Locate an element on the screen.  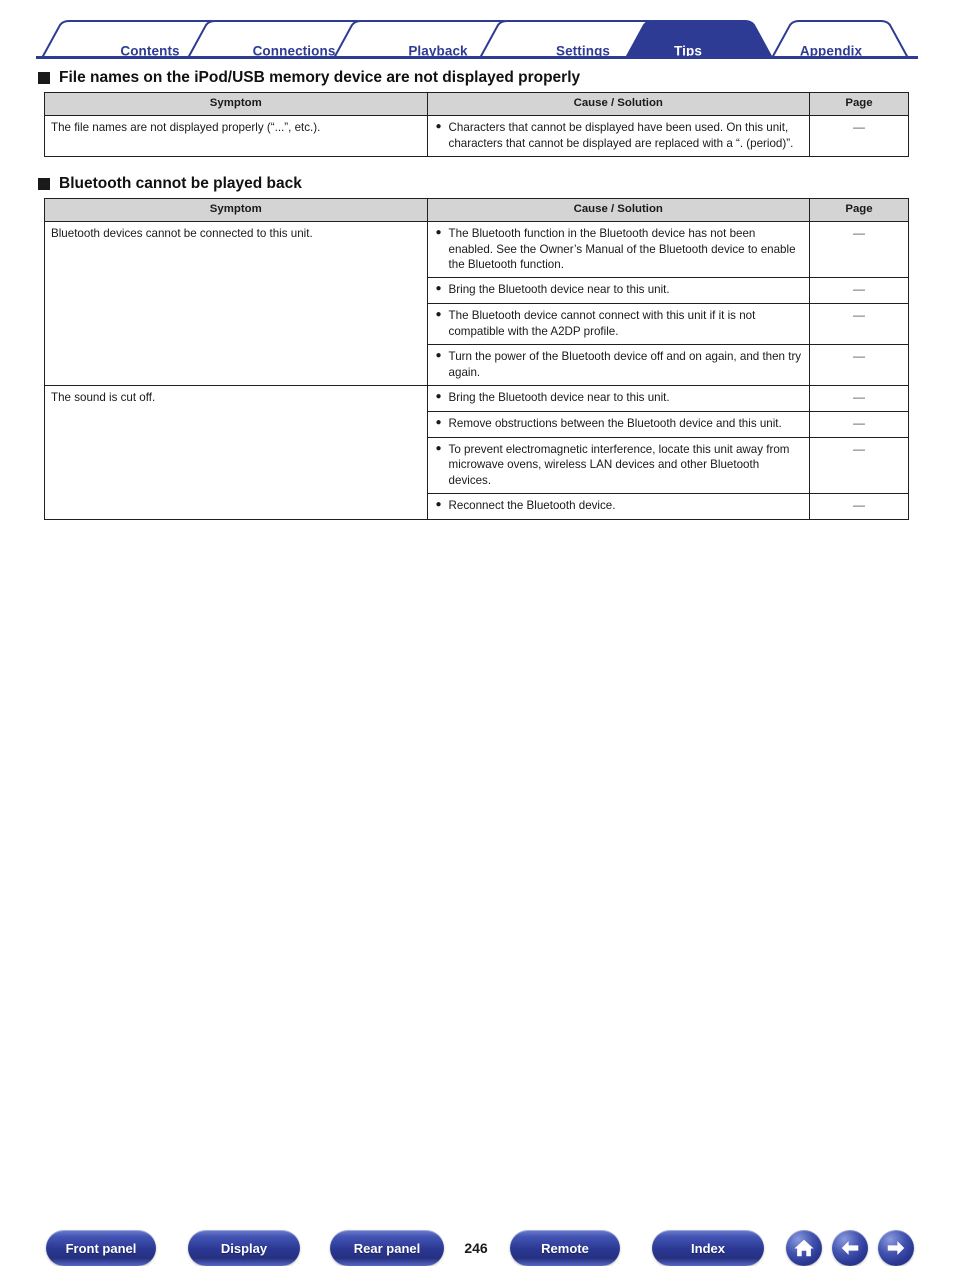
forward-button is located at coordinates (896, 1248).